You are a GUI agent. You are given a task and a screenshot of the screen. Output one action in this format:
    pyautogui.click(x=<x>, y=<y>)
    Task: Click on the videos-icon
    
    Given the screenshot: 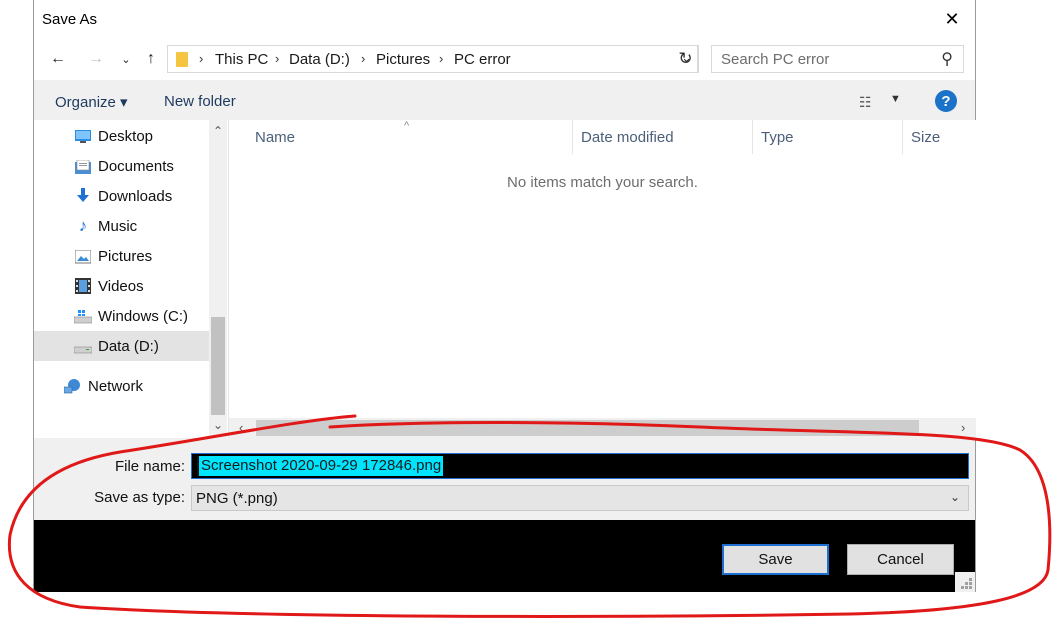 What is the action you would take?
    pyautogui.click(x=83, y=286)
    